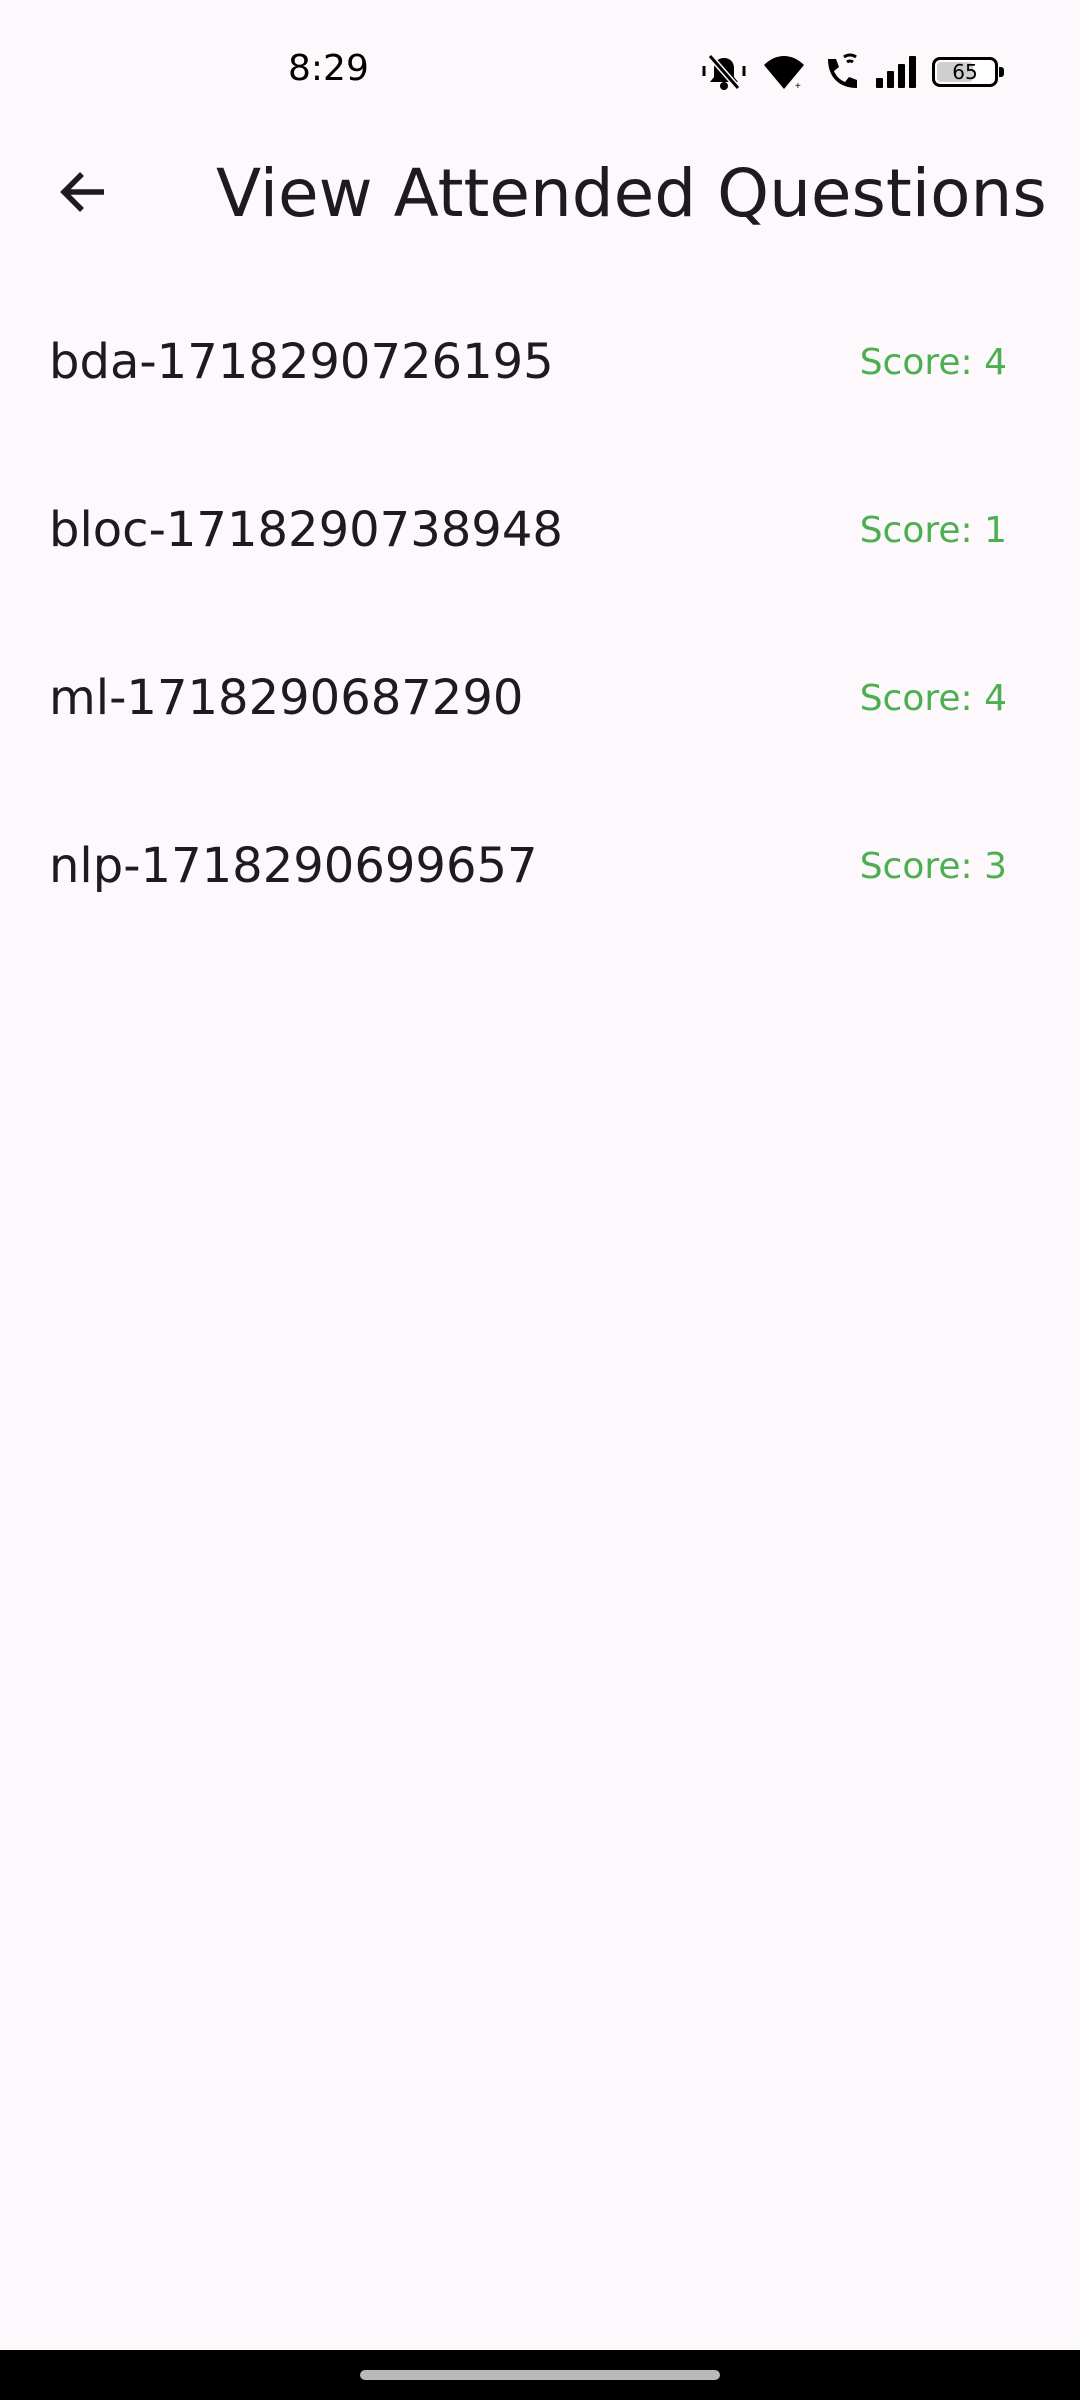 This screenshot has width=1080, height=2400. I want to click on list-item: bda-1718290726195 Score: 4, so click(540, 362).